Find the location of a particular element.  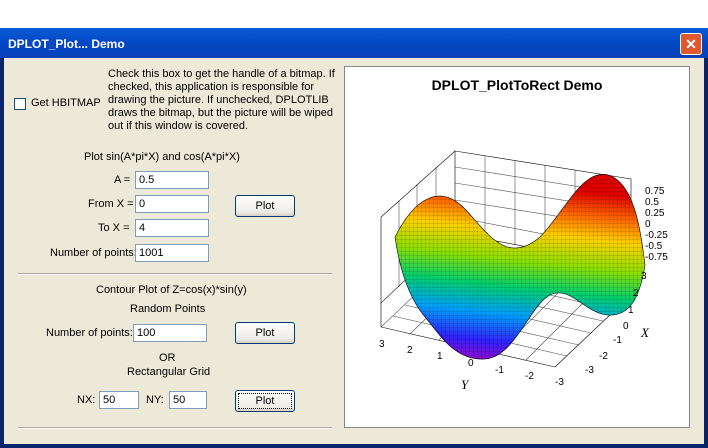

contour-heading: Contour Plot of Z=cos(x)*sin(y) is located at coordinates (171, 290).